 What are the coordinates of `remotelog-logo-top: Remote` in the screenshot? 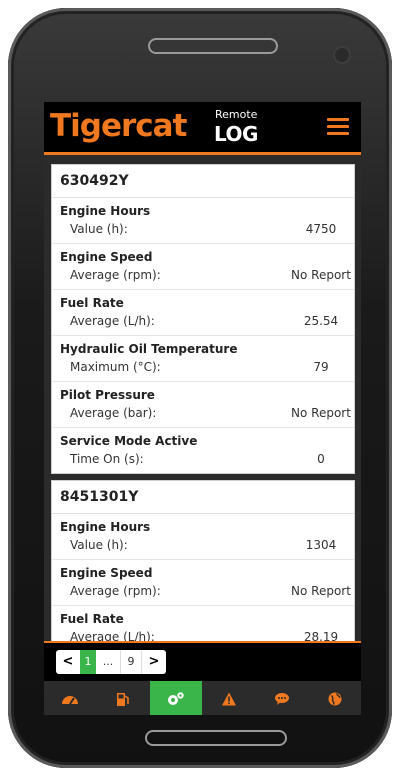 It's located at (236, 114).